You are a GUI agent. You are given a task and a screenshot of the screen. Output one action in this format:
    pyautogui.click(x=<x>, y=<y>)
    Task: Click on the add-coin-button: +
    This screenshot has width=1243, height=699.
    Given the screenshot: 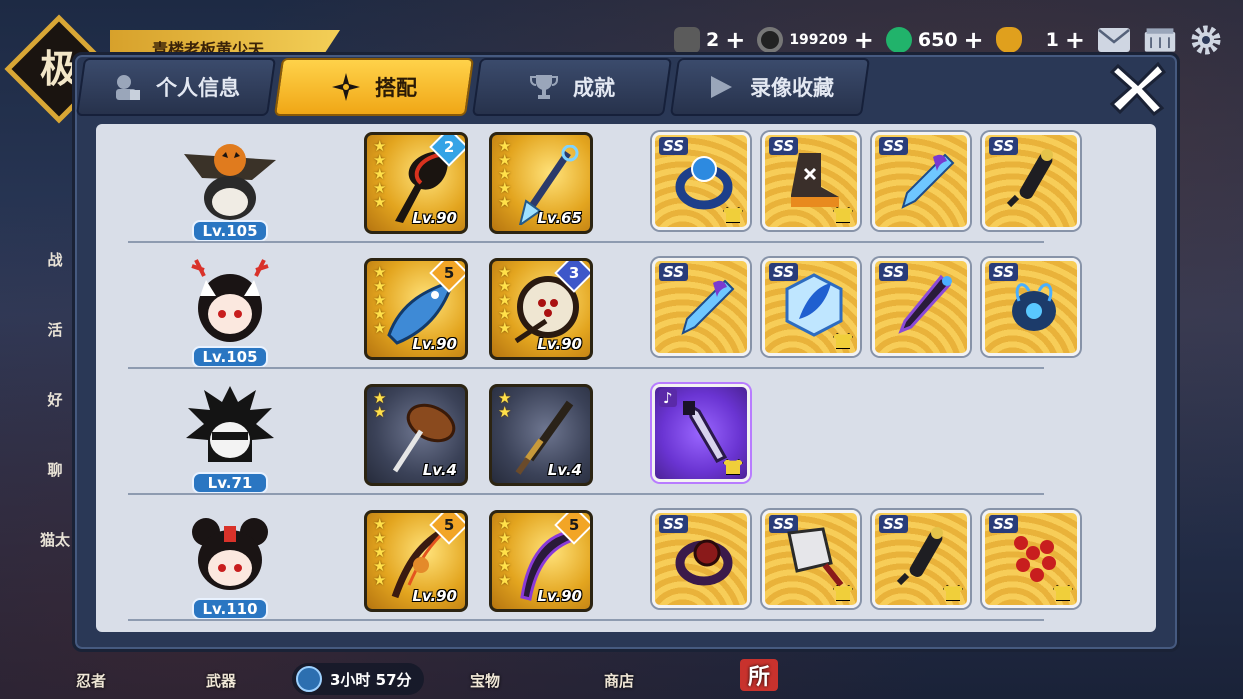 What is the action you would take?
    pyautogui.click(x=864, y=40)
    